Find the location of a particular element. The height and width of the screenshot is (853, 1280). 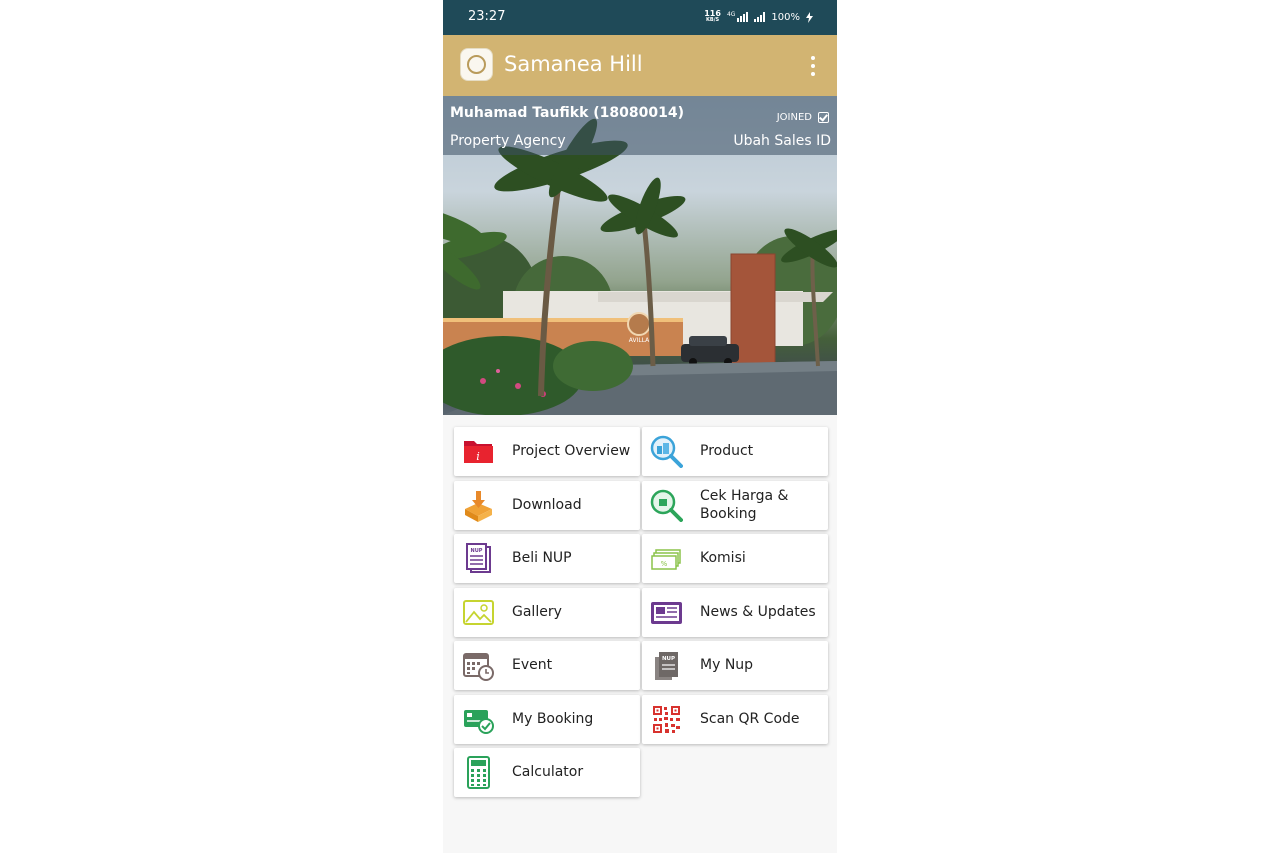

download-tray-icon is located at coordinates (478, 506).